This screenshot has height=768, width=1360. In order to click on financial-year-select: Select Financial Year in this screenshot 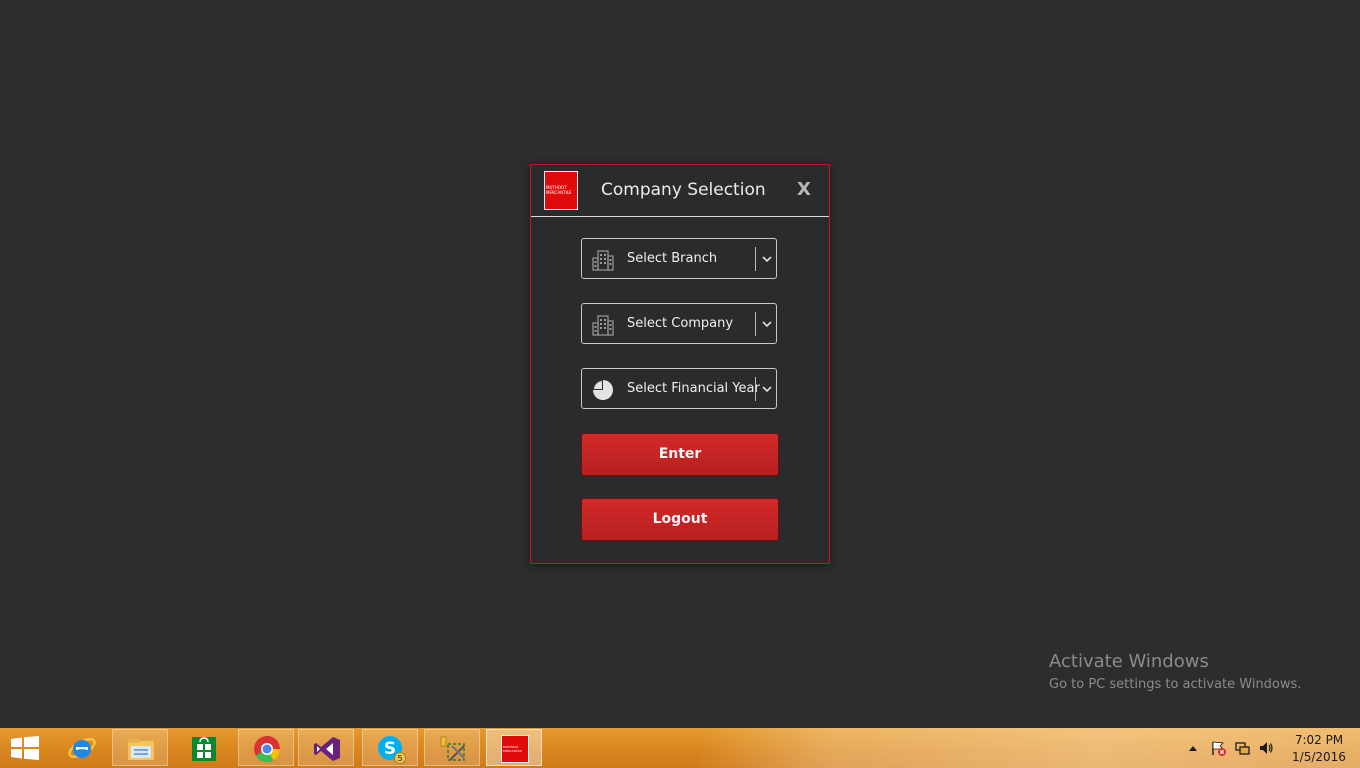, I will do `click(679, 388)`.